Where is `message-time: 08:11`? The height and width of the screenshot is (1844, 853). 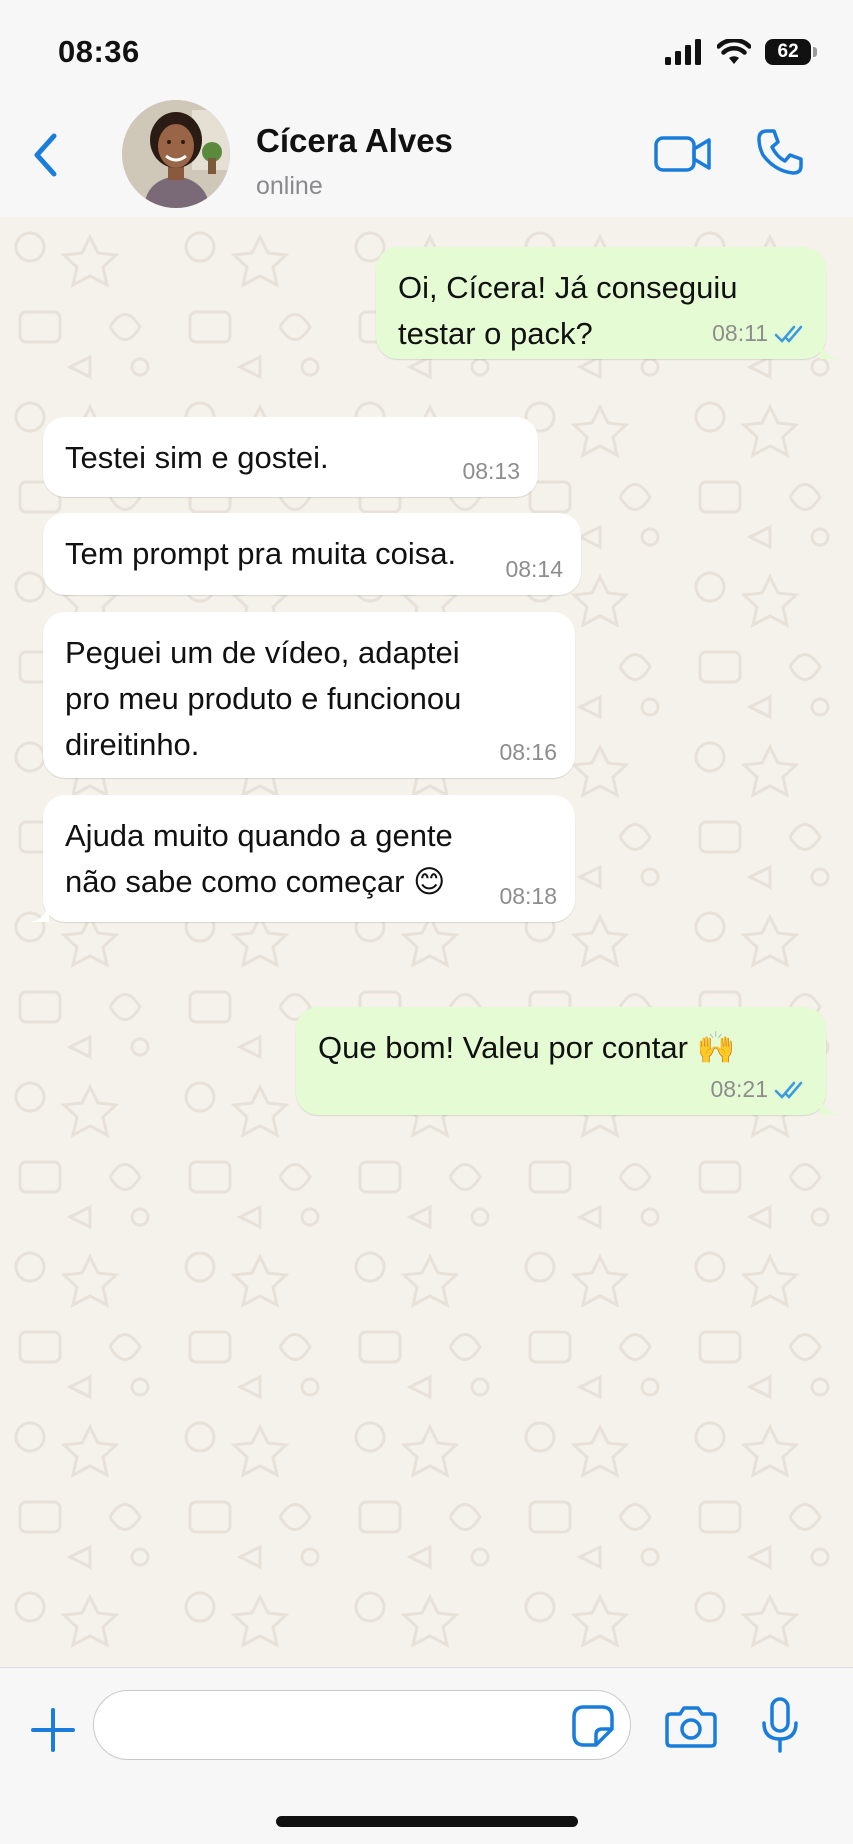
message-time: 08:11 is located at coordinates (740, 333).